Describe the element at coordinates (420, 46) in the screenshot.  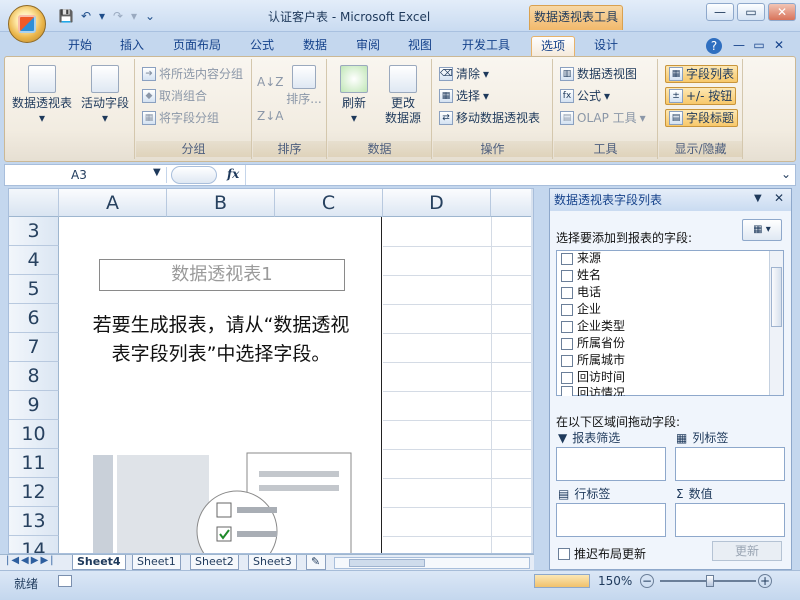
I see `tab-view: 视图` at that location.